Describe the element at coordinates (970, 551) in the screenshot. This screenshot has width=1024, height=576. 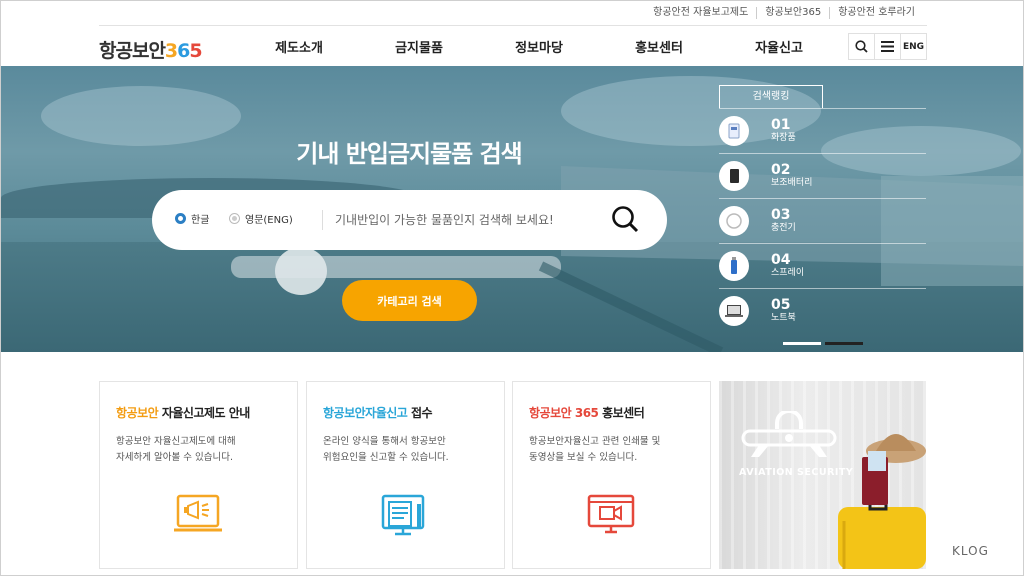
I see `watermark: KLOG` at that location.